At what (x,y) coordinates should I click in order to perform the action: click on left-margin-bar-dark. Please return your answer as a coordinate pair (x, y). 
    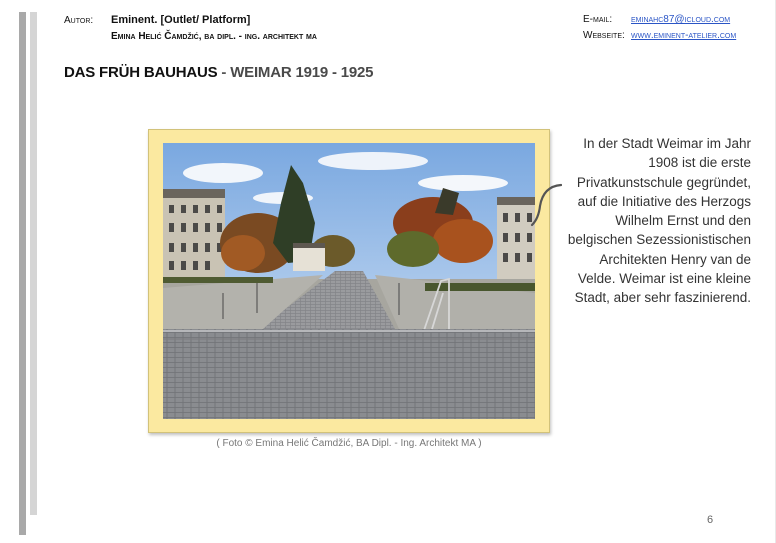
    Looking at the image, I should click on (22, 273).